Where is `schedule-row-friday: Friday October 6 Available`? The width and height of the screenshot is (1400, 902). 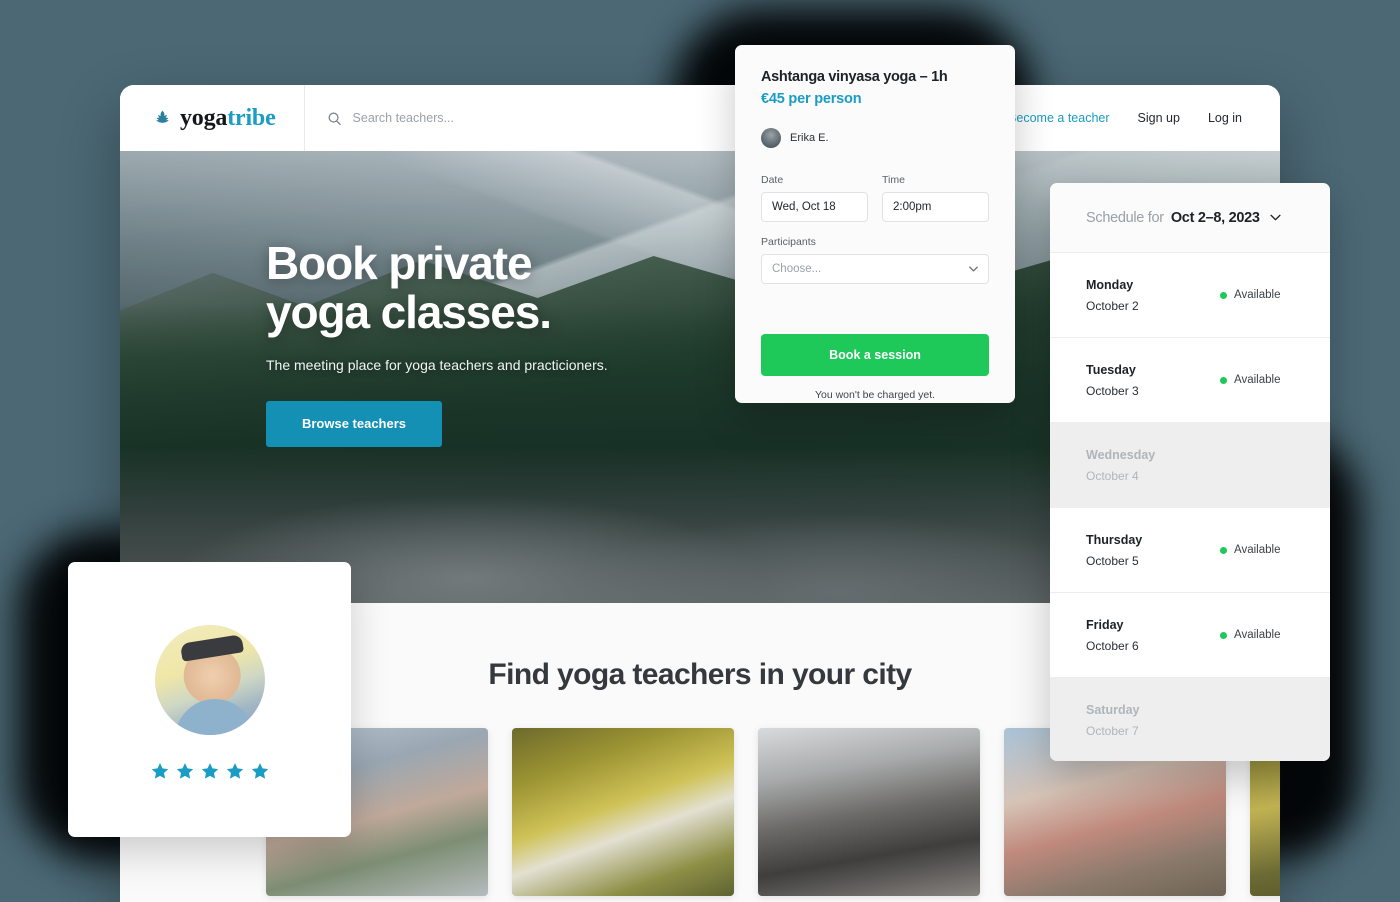
schedule-row-friday: Friday October 6 Available is located at coordinates (1190, 635).